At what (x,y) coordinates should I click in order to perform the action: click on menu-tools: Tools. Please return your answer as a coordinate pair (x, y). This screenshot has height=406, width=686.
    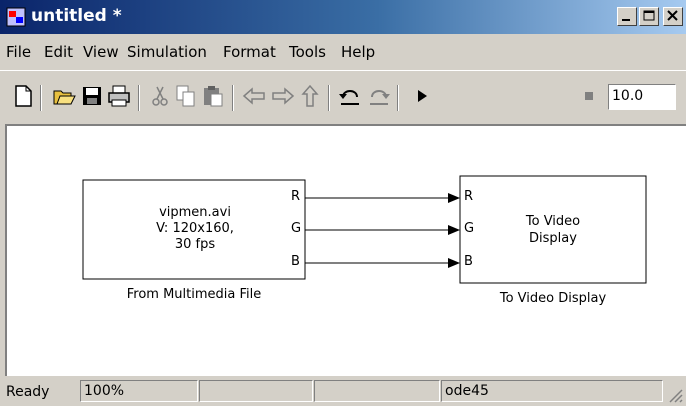
    Looking at the image, I should click on (307, 52).